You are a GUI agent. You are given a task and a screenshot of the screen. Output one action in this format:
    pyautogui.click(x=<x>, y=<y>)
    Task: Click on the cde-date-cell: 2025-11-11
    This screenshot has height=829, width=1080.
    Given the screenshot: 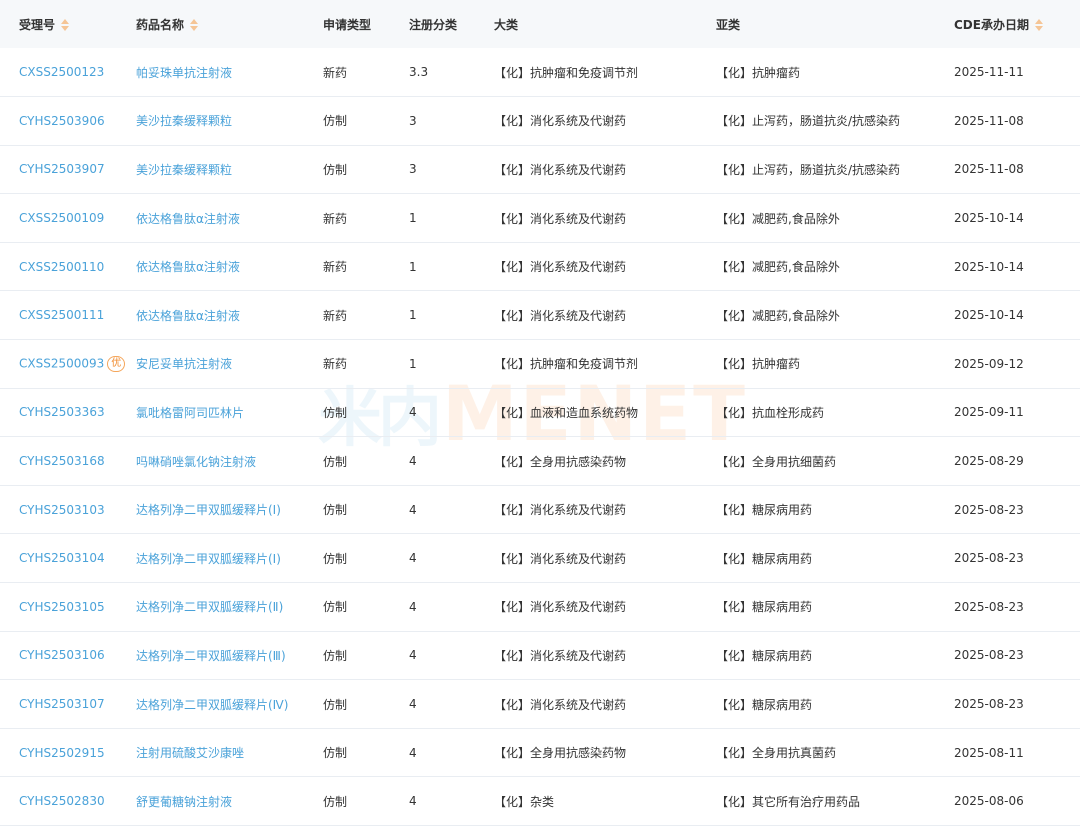 What is the action you would take?
    pyautogui.click(x=1017, y=72)
    